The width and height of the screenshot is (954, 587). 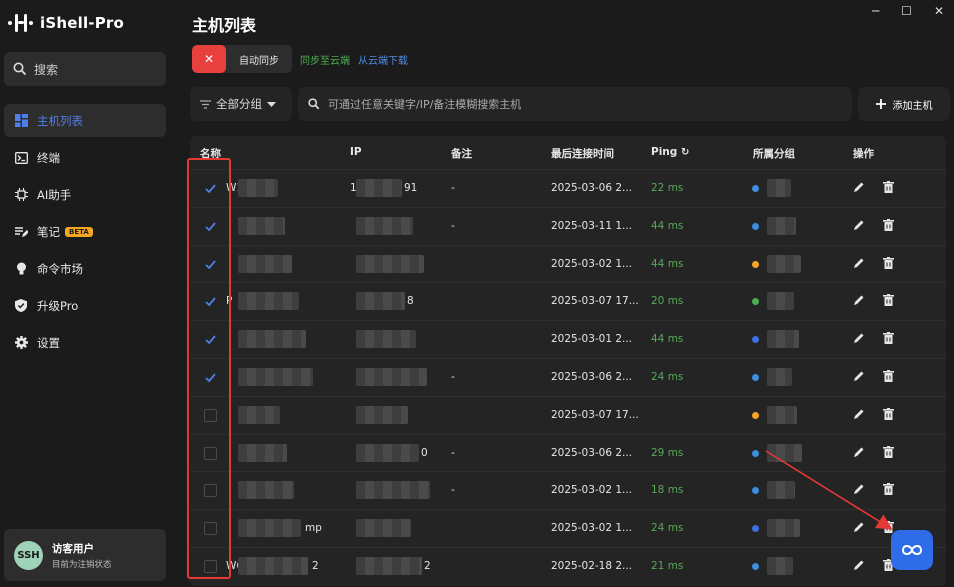 I want to click on beta-badge: BETA, so click(x=79, y=231).